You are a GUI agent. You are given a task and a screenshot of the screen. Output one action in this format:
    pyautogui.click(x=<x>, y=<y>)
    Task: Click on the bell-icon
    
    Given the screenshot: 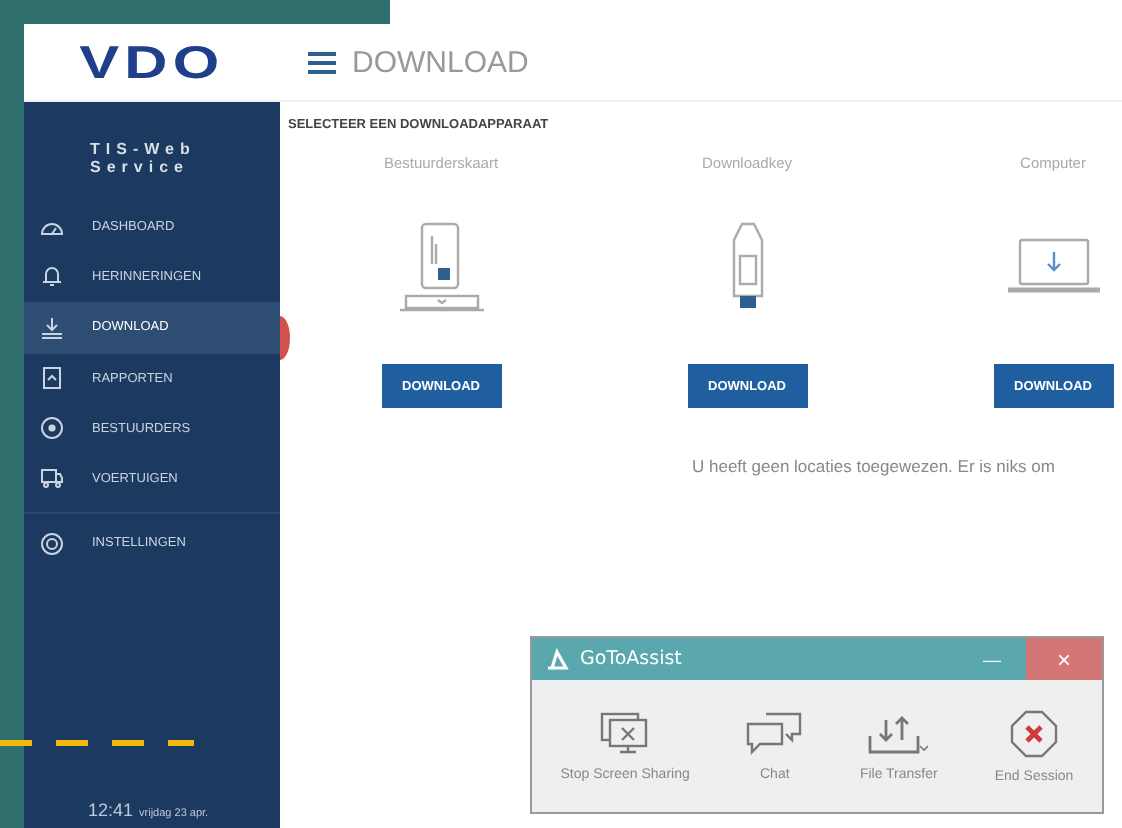 What is the action you would take?
    pyautogui.click(x=52, y=276)
    